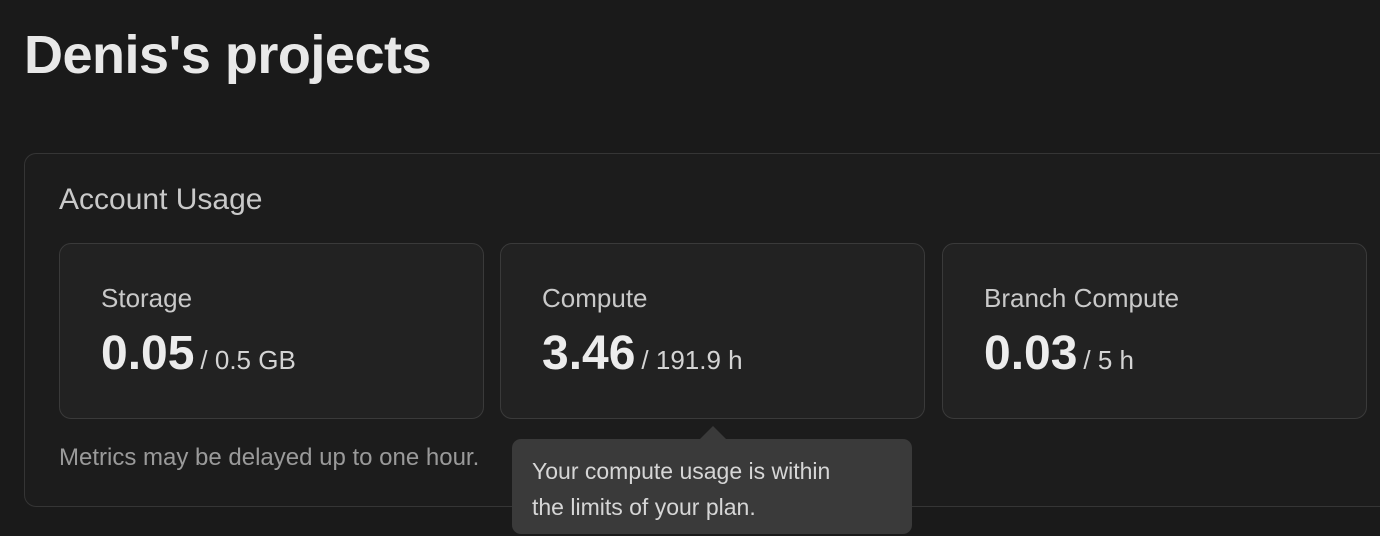  What do you see at coordinates (644, 507) in the screenshot?
I see `tooltip-line-2: the limits of your plan.` at bounding box center [644, 507].